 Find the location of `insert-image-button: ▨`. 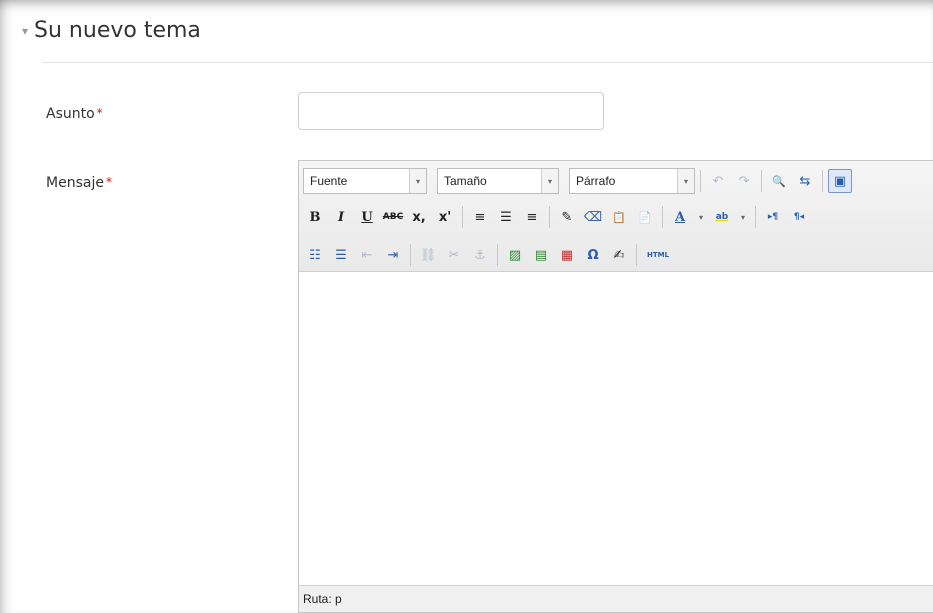

insert-image-button: ▨ is located at coordinates (515, 255).